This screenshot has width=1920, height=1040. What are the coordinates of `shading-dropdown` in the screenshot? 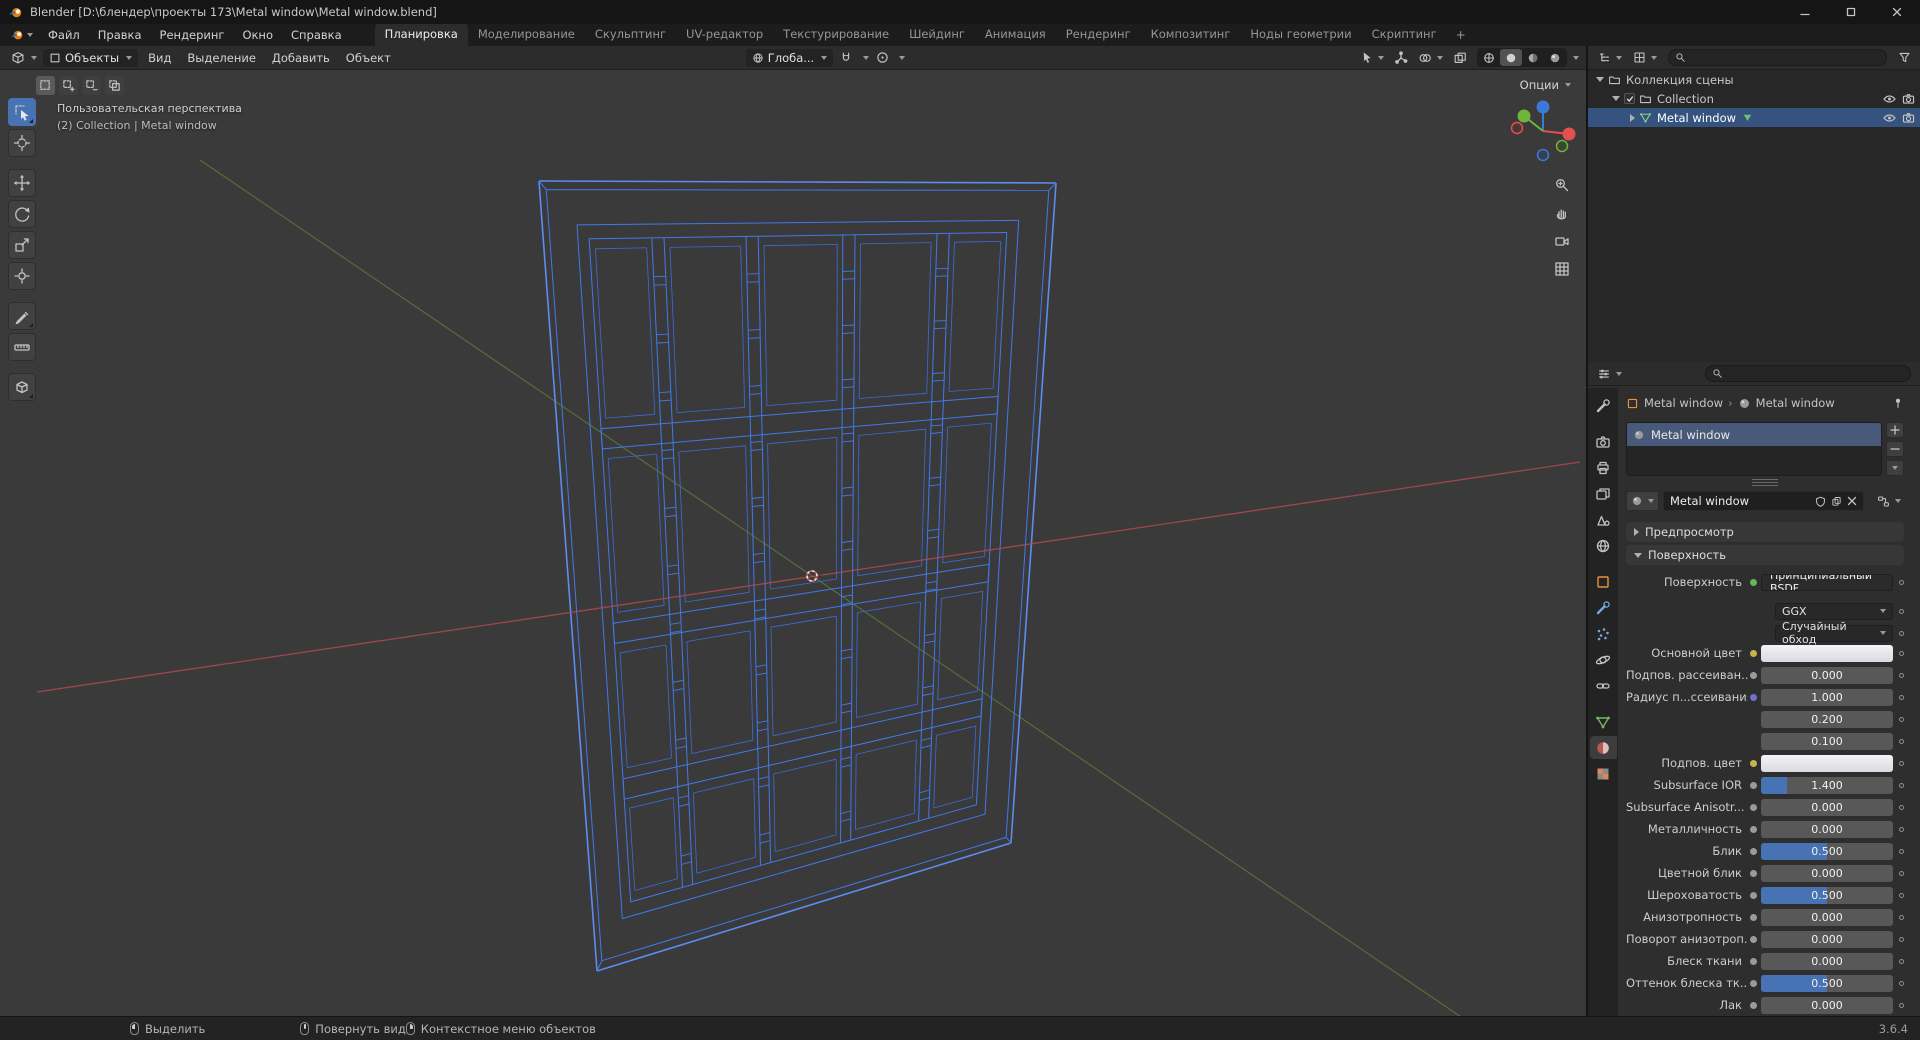 It's located at (1574, 58).